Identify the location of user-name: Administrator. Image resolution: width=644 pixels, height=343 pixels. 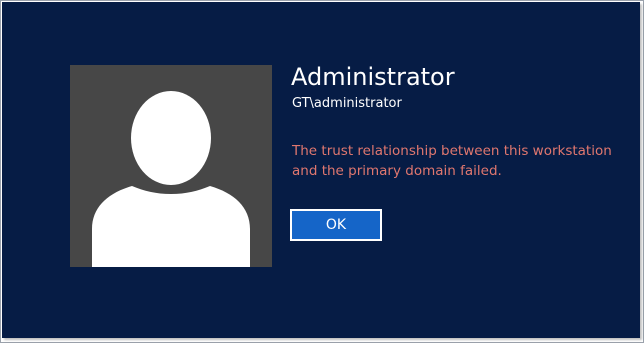
(373, 77).